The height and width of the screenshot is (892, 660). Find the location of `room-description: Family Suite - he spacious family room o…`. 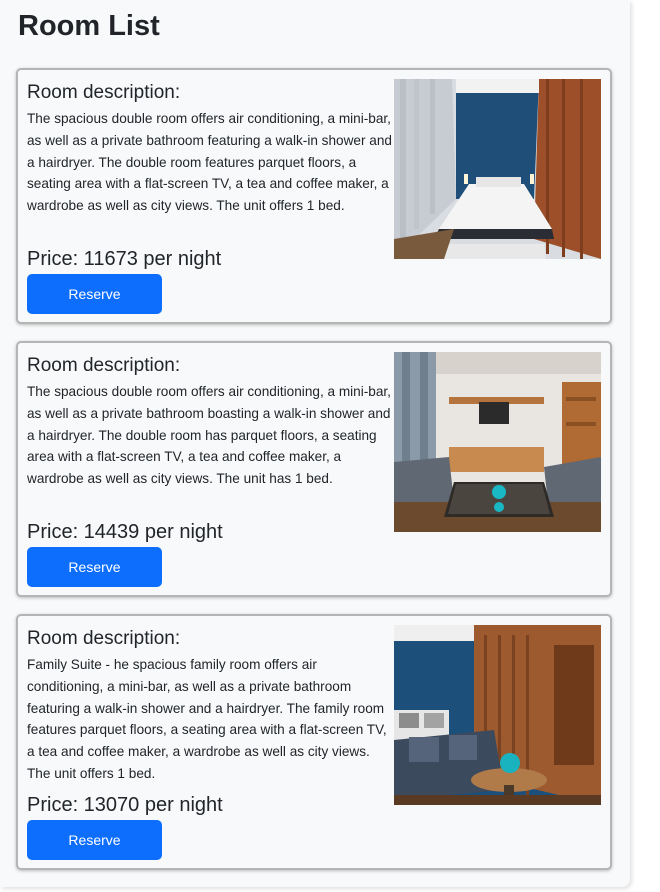

room-description: Family Suite - he spacious family room o… is located at coordinates (207, 719).